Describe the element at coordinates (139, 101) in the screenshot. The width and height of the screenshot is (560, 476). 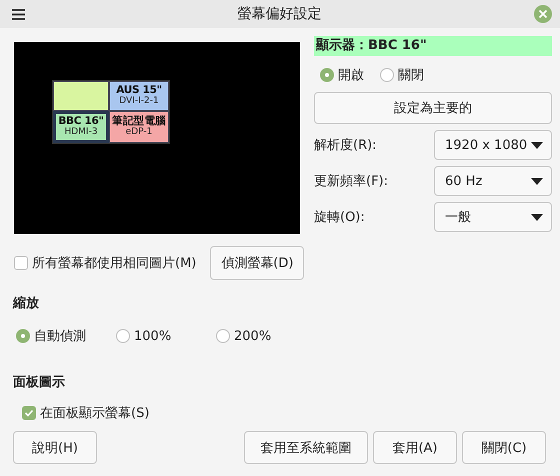
I see `connector-label: DVI-I-2-1` at that location.